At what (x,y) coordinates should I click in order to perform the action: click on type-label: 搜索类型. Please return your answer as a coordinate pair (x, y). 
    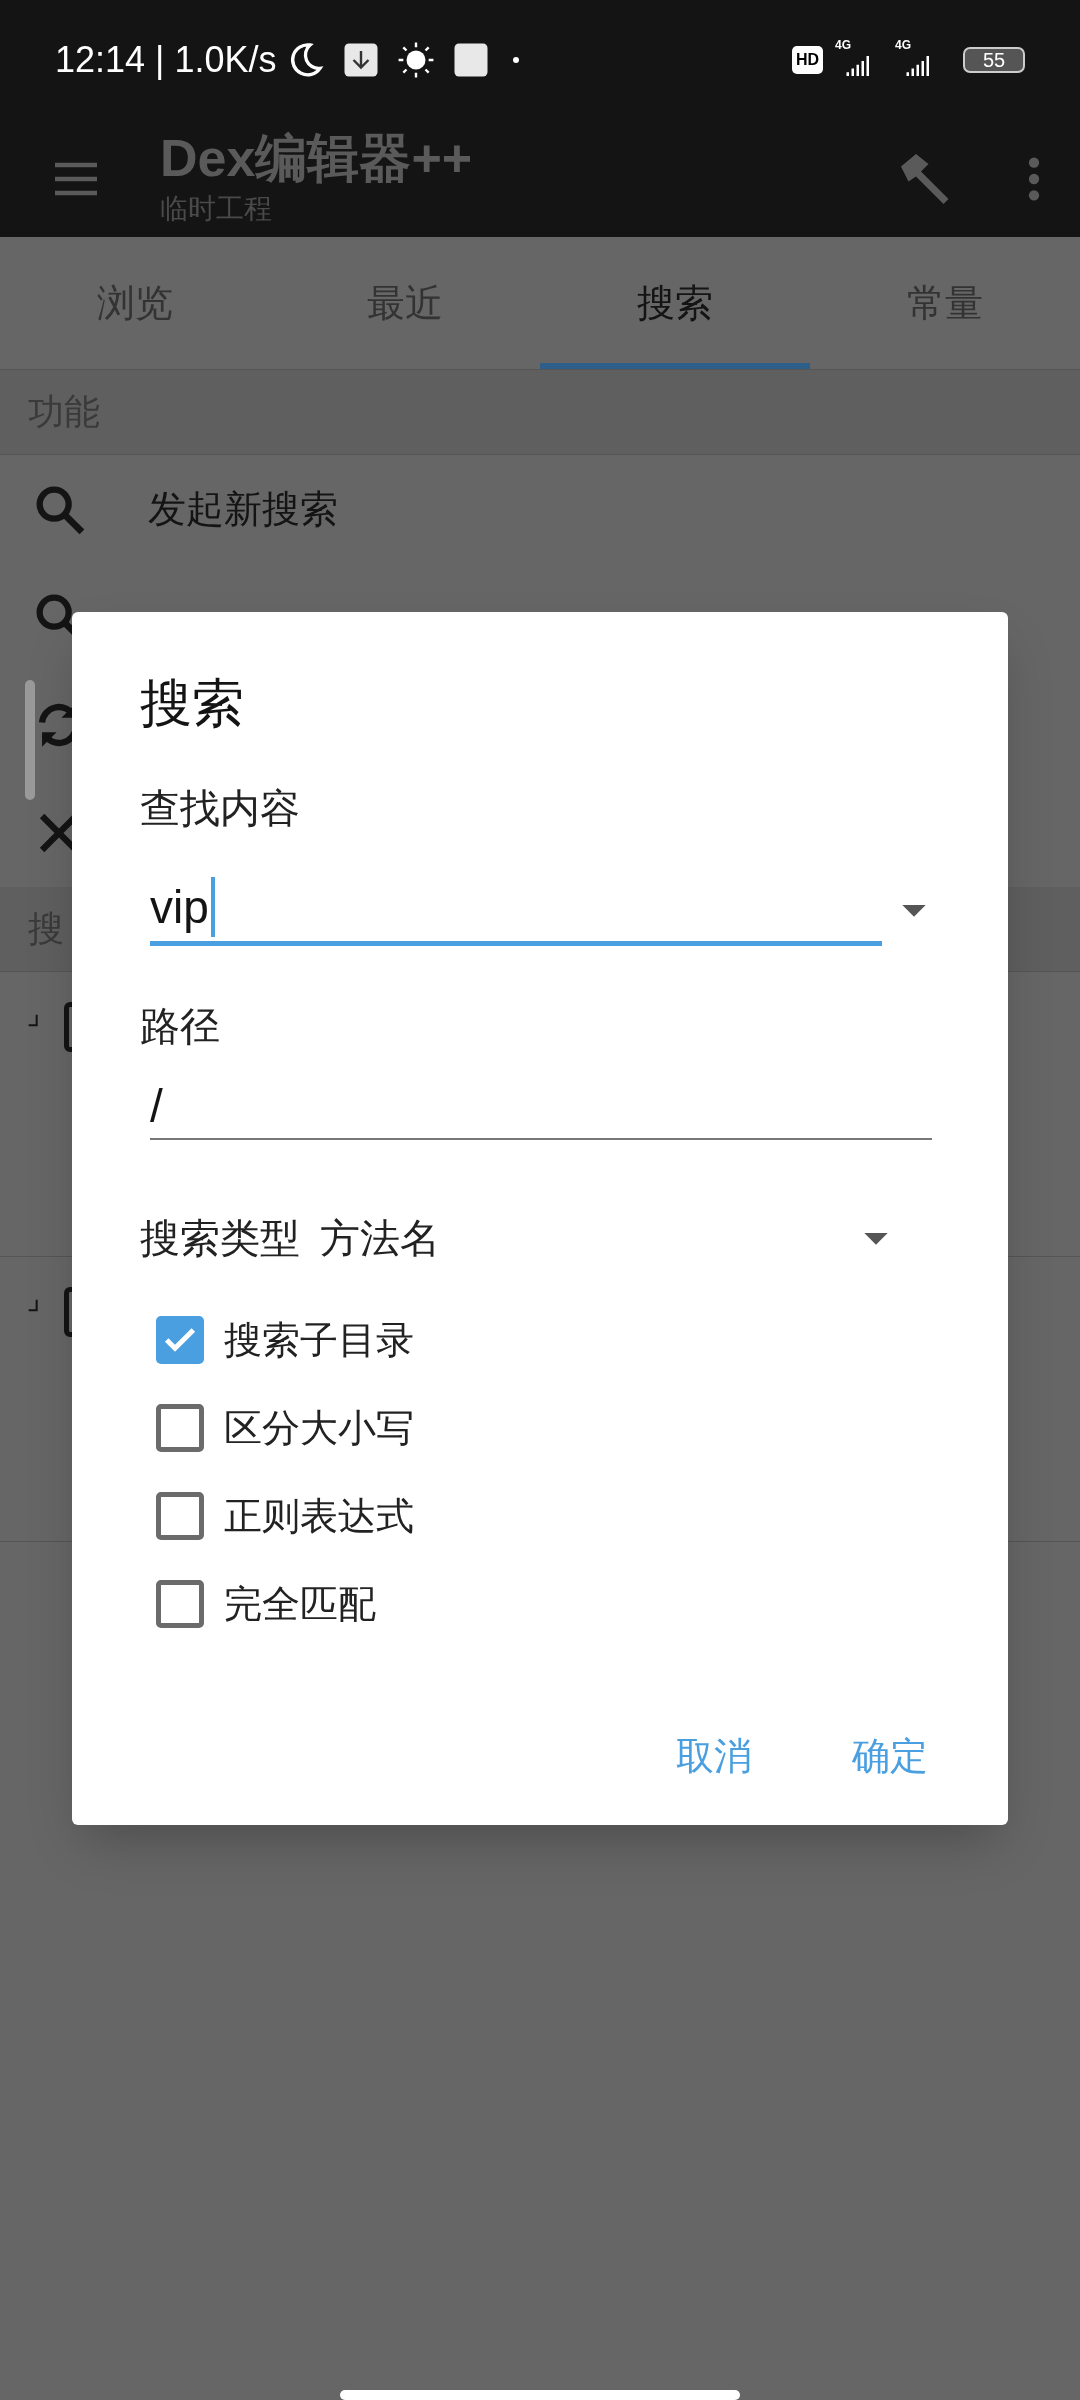
    Looking at the image, I should click on (220, 1238).